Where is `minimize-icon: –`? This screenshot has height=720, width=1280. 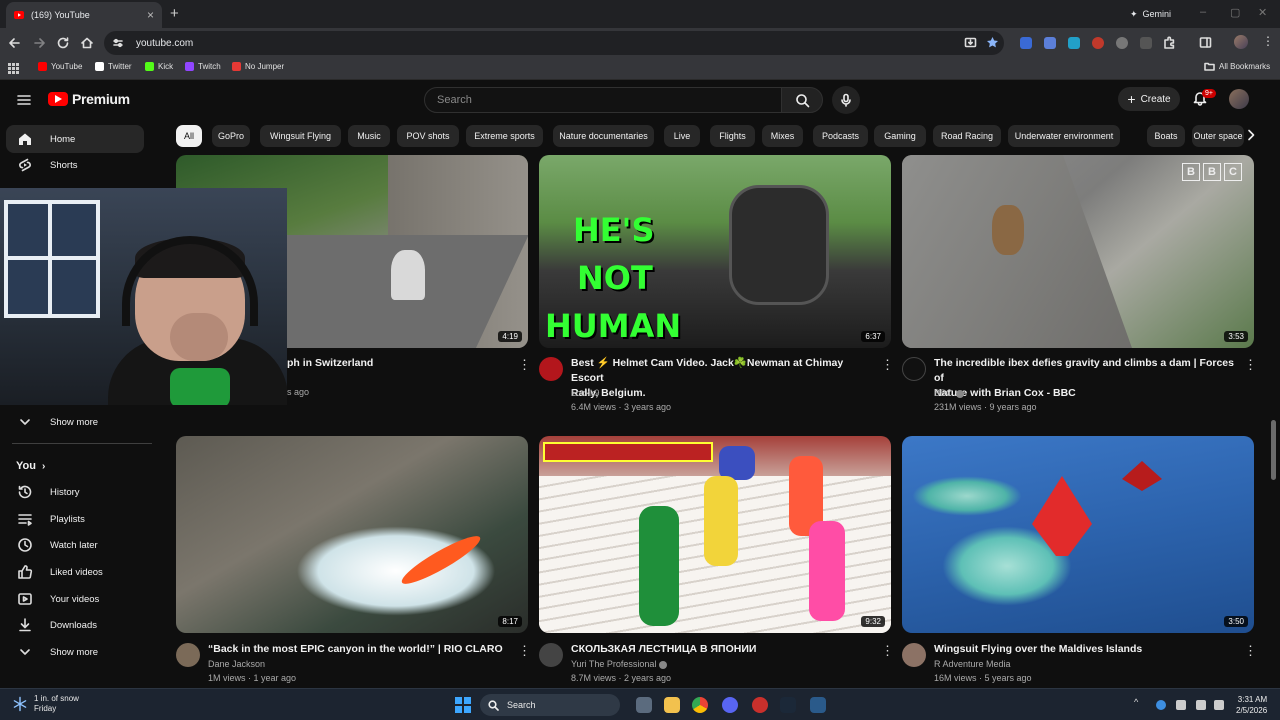
minimize-icon: – is located at coordinates (1203, 12).